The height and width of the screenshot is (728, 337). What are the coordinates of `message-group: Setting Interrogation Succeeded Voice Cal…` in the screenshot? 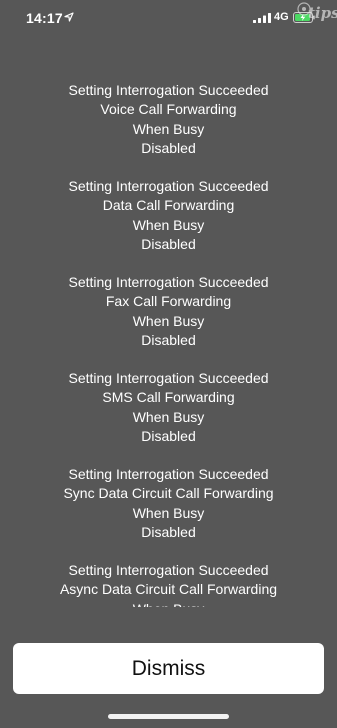 It's located at (168, 129).